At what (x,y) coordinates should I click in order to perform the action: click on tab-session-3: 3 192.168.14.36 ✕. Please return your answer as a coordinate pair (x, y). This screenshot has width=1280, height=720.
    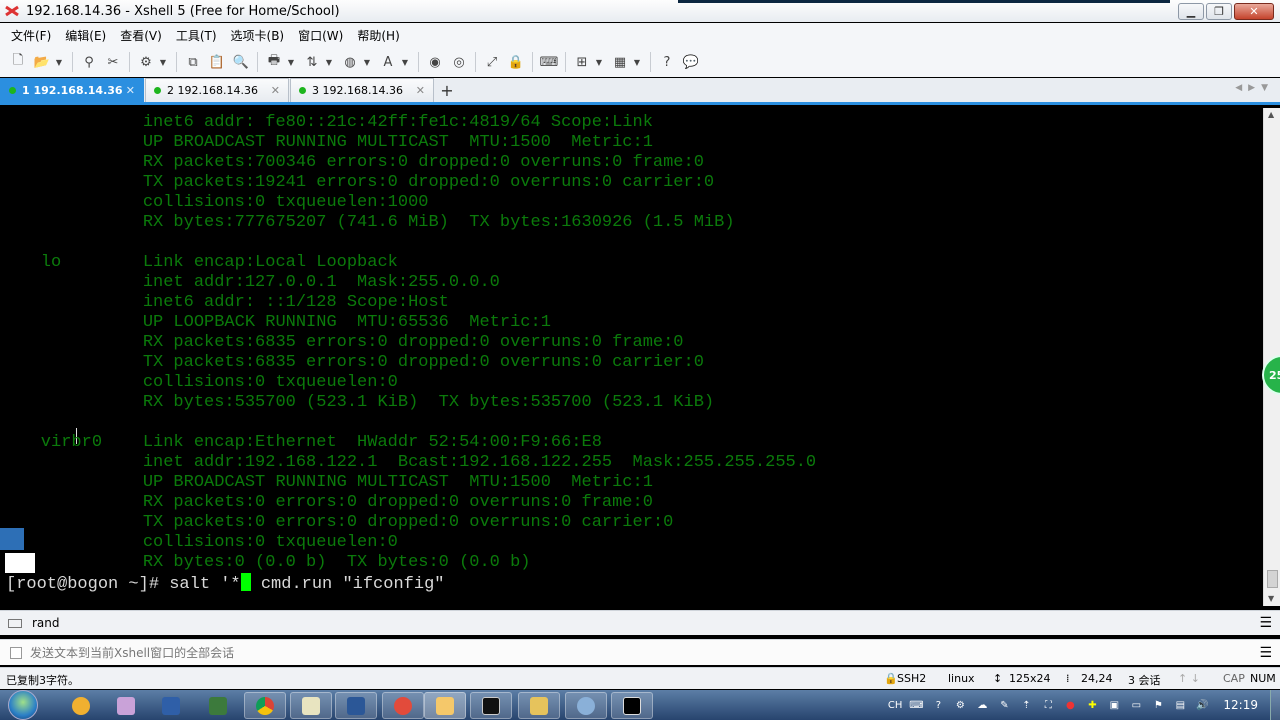
    Looking at the image, I should click on (362, 90).